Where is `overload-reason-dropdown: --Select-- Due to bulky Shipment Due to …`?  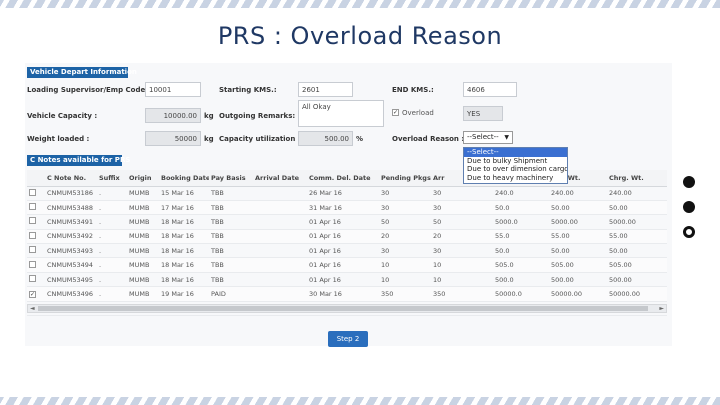
overload-reason-dropdown: --Select-- Due to bulky Shipment Due to … is located at coordinates (515, 165).